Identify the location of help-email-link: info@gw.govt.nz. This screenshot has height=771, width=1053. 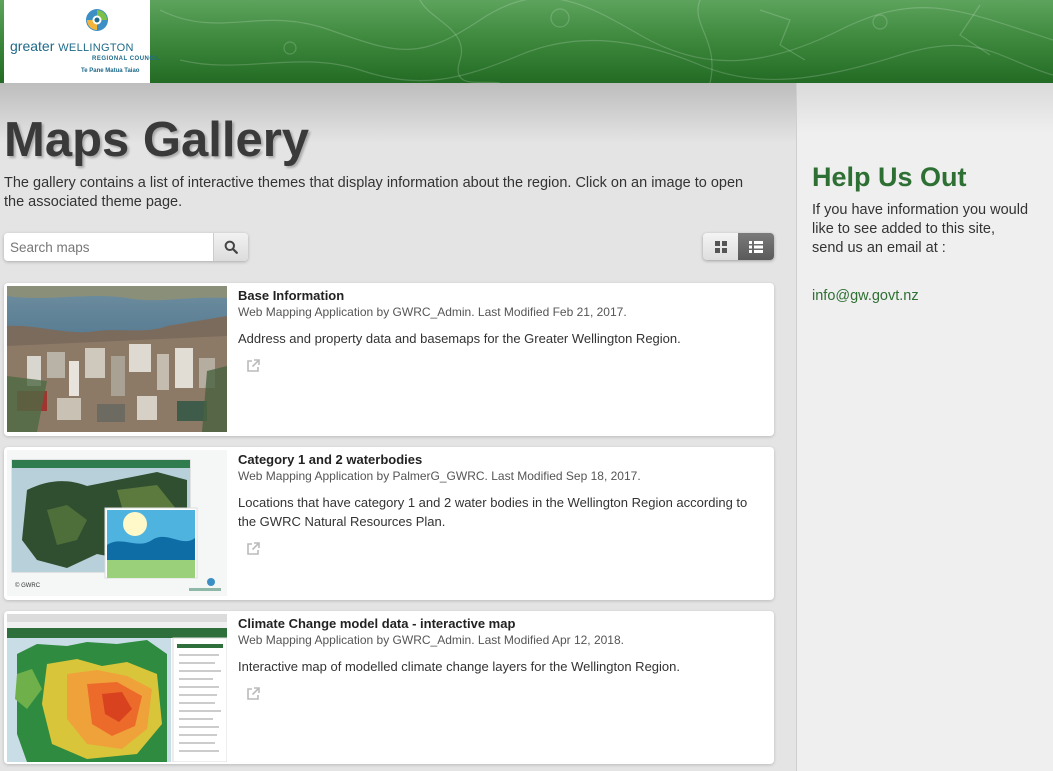
(865, 296).